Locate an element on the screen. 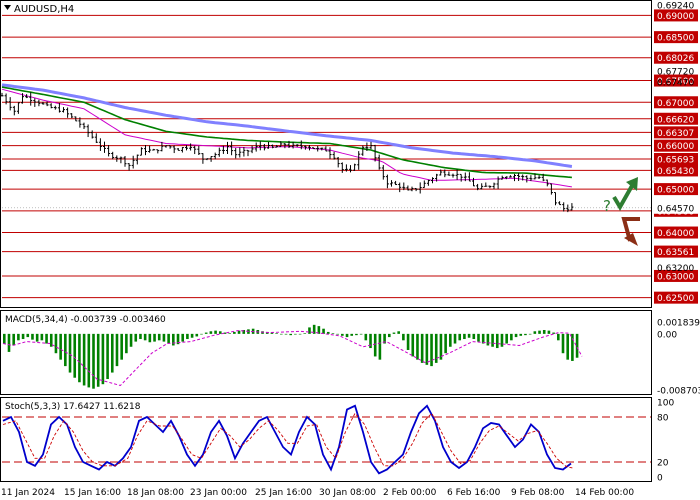 Image resolution: width=700 pixels, height=500 pixels. level-price-label: 0.68026 is located at coordinates (675, 59).